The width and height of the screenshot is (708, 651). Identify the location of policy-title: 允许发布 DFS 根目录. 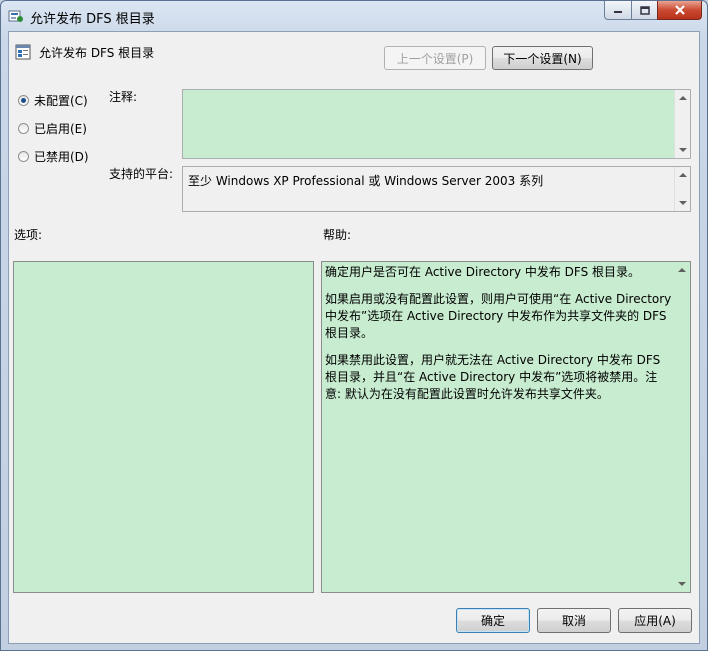
(97, 53).